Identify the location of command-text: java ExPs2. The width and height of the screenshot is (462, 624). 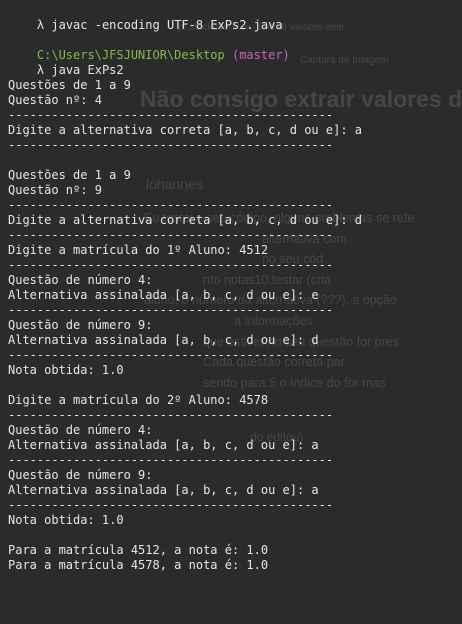
(87, 70).